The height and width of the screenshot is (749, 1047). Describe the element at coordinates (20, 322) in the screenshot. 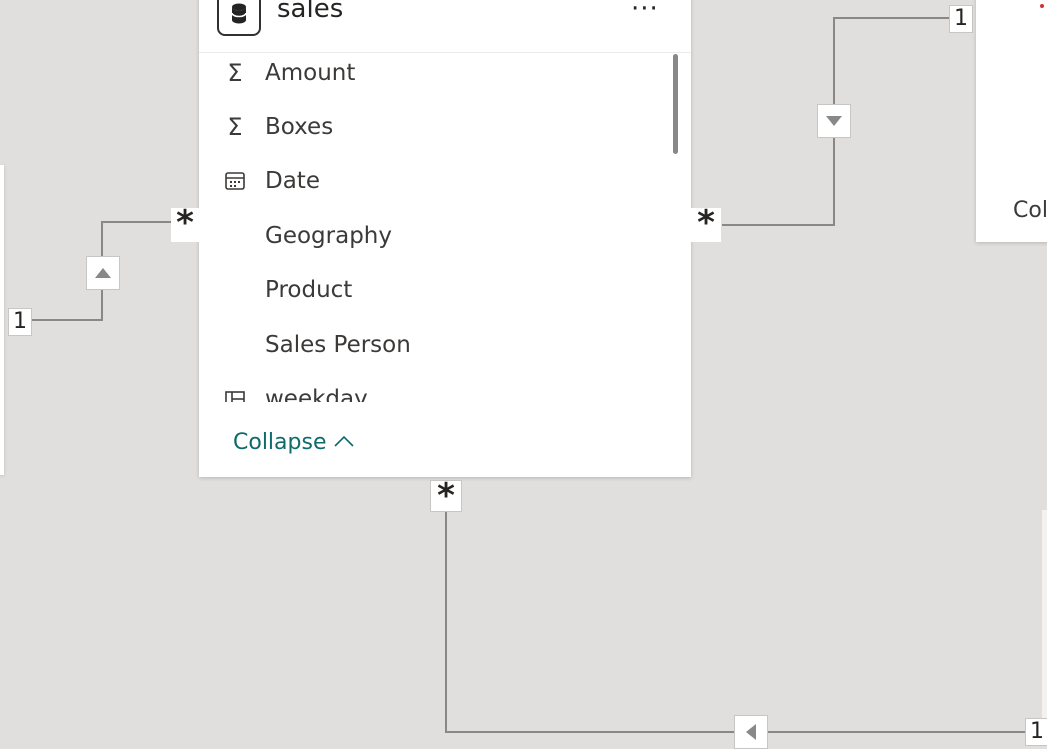

I see `cardinality-one-left: 1` at that location.